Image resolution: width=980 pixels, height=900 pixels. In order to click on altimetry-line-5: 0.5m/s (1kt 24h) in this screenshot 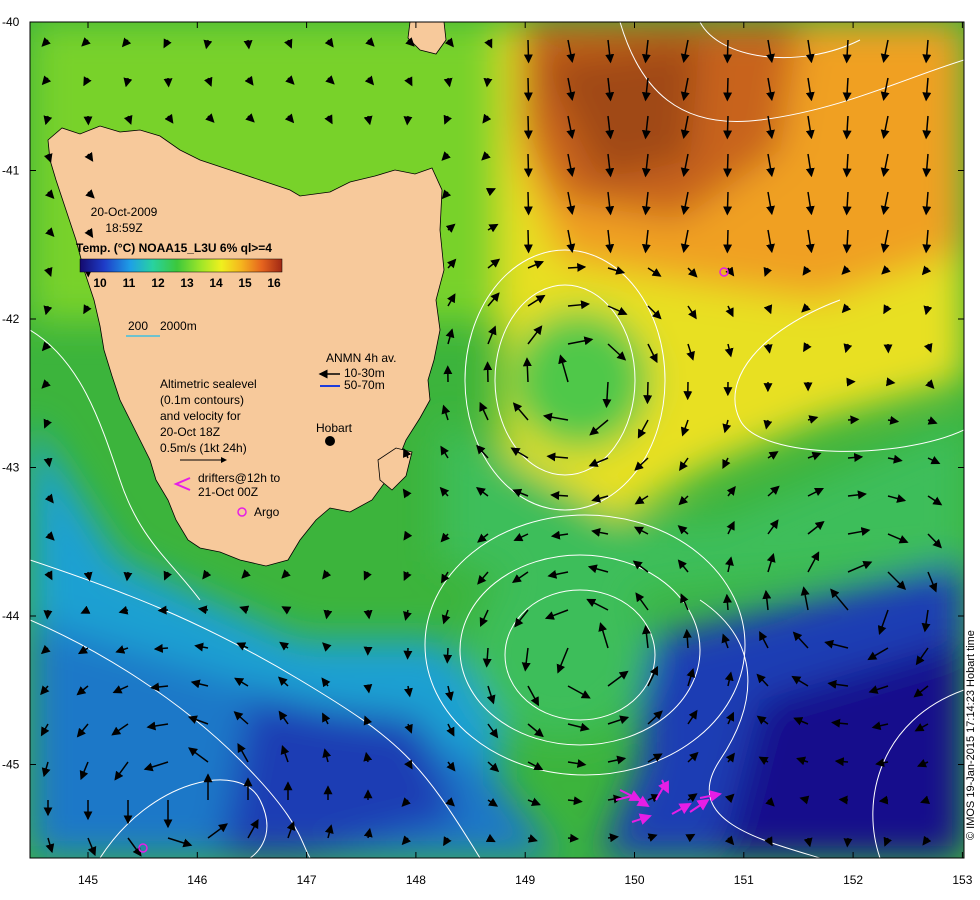, I will do `click(203, 448)`.